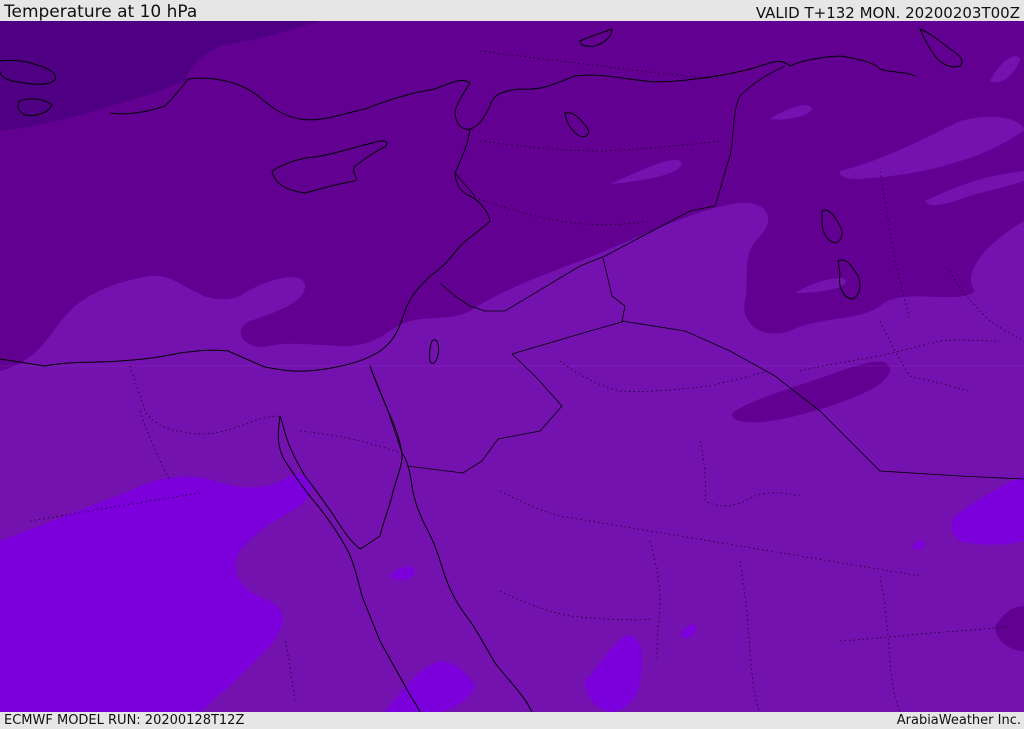 This screenshot has width=1024, height=729. I want to click on credit-label: ArabiaWeather Inc., so click(958, 720).